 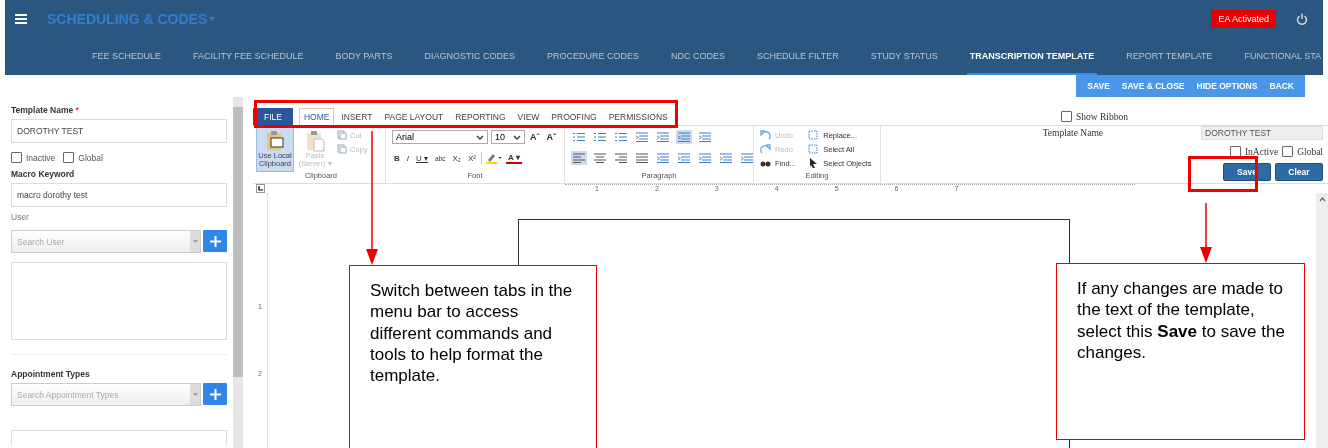 I want to click on font-size-select: 10, so click(x=508, y=137).